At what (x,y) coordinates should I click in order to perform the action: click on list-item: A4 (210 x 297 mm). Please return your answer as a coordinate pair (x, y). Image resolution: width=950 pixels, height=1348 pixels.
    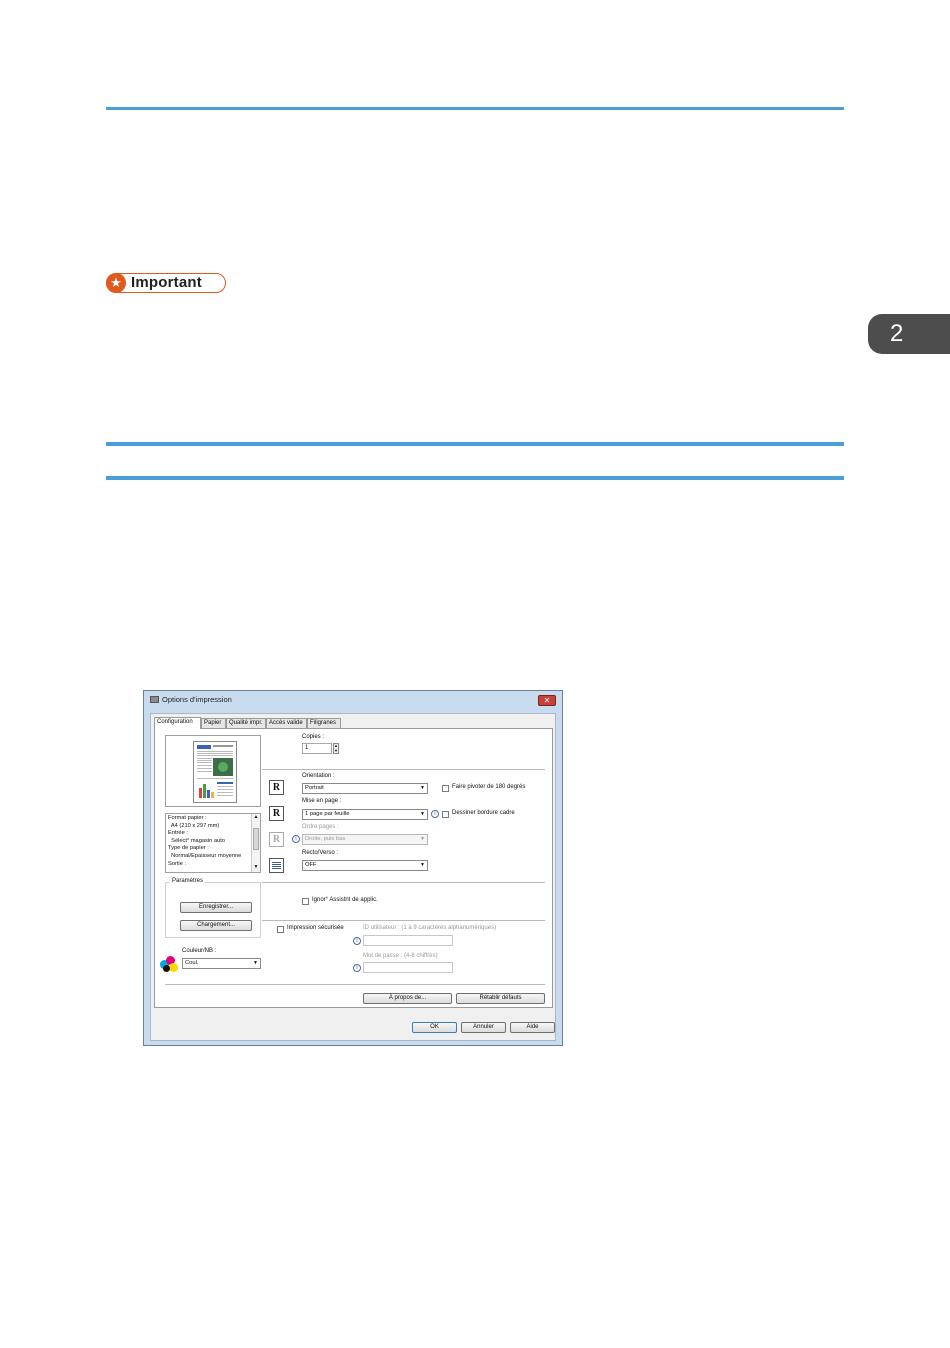
    Looking at the image, I should click on (194, 825).